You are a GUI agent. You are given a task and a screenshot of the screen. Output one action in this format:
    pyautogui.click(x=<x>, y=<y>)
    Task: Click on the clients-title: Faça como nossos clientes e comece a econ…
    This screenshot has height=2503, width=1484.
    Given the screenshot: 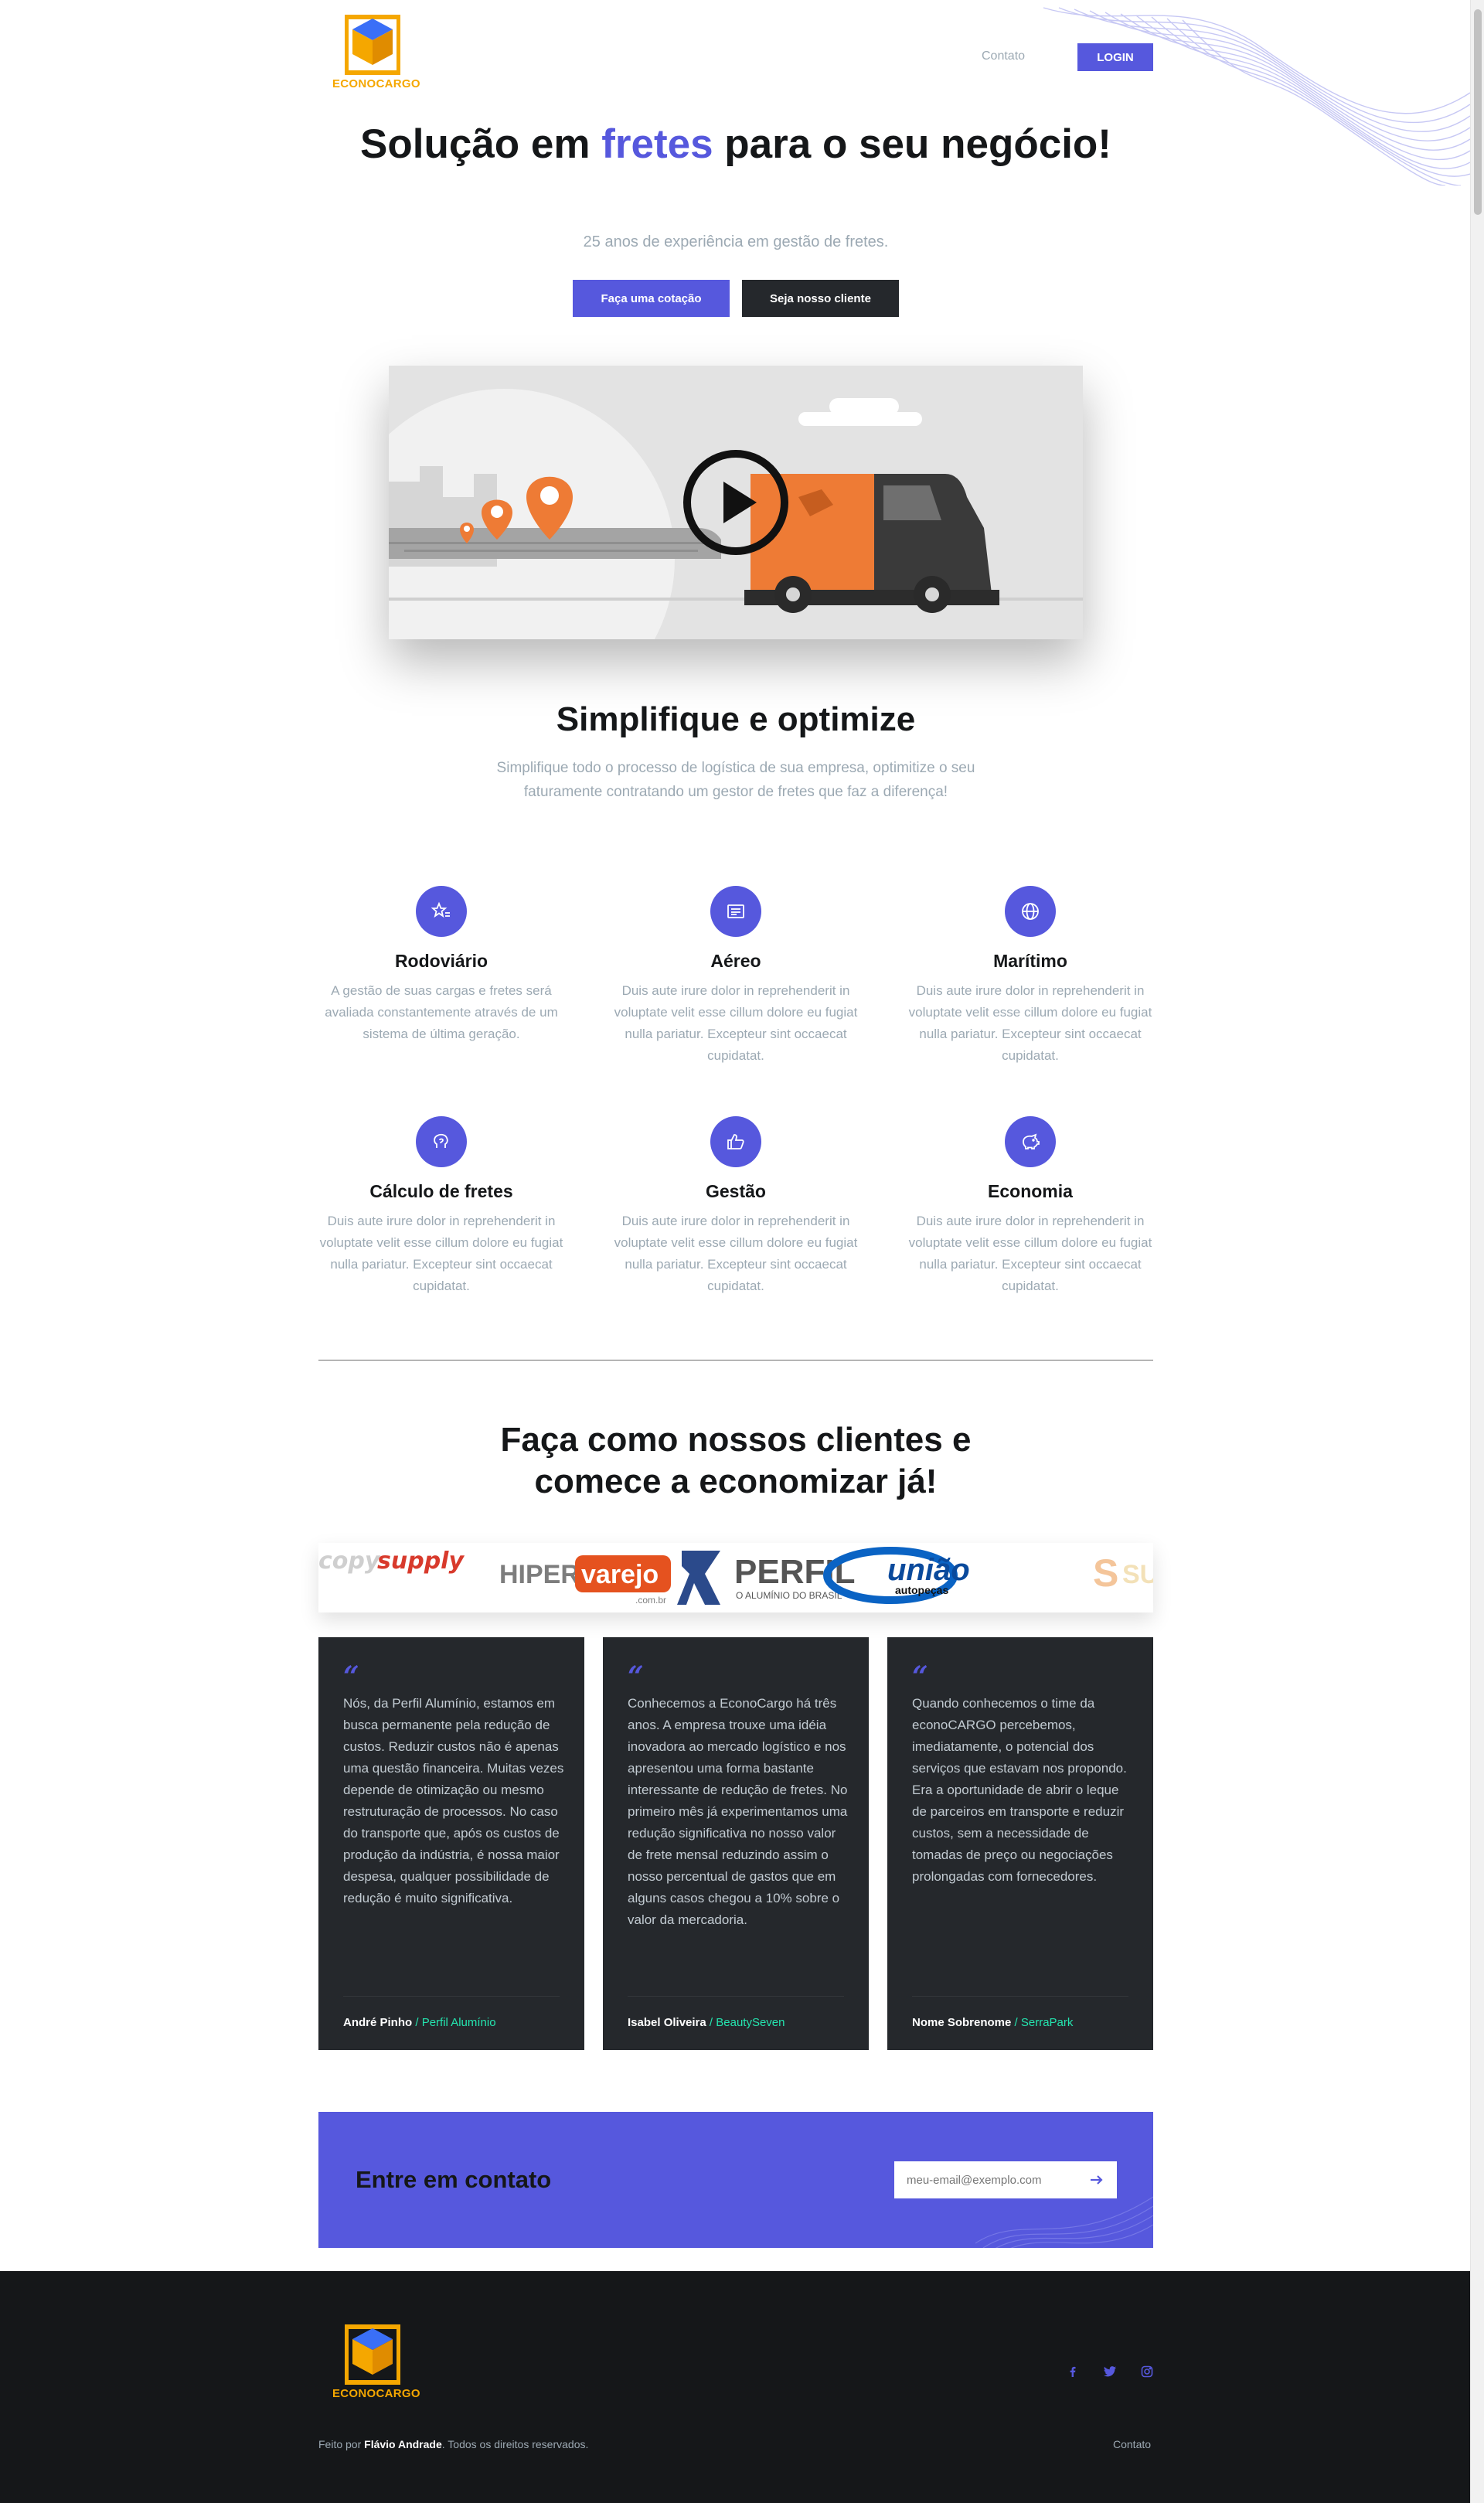 What is the action you would take?
    pyautogui.click(x=735, y=1461)
    